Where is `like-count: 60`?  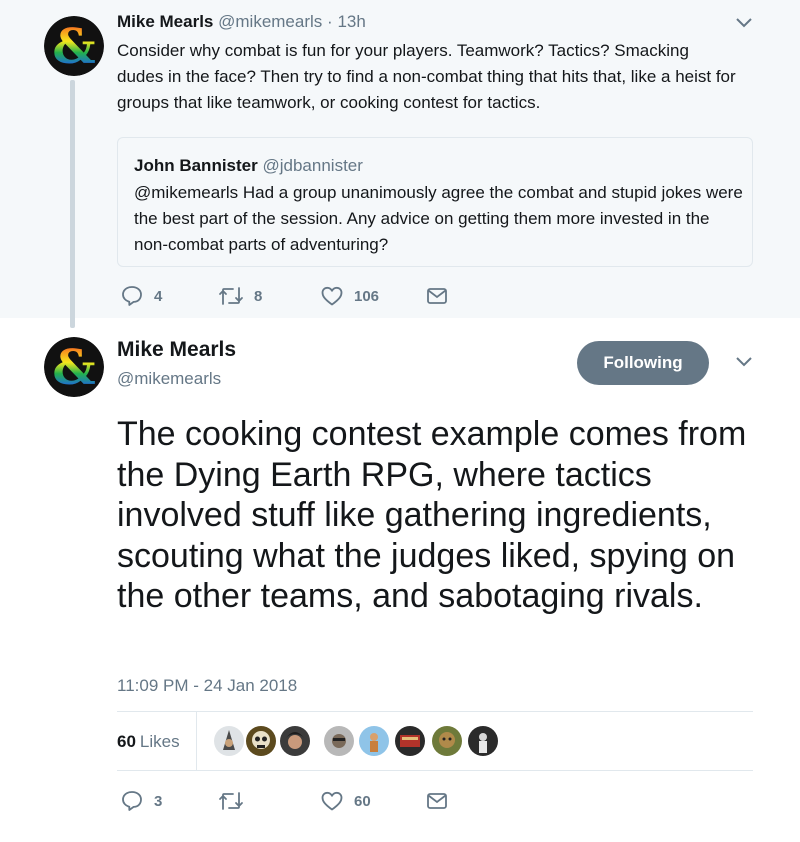
like-count: 60 is located at coordinates (362, 801).